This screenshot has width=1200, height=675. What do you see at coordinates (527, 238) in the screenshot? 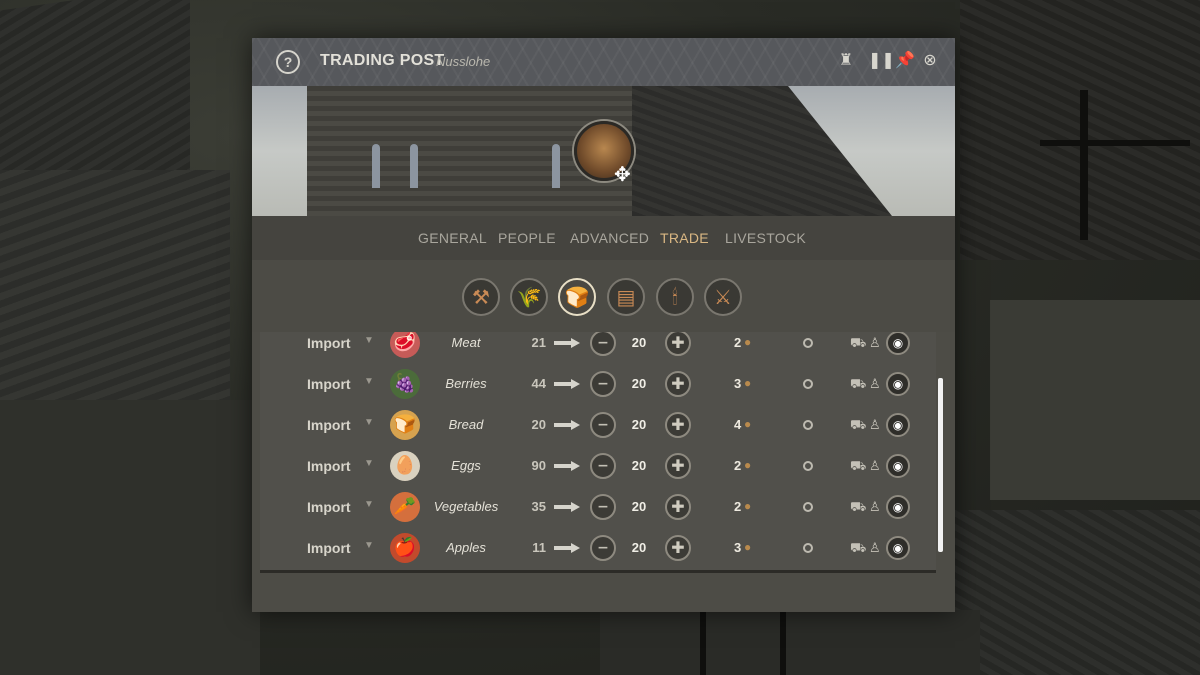
I see `tab-people: PEOPLE` at bounding box center [527, 238].